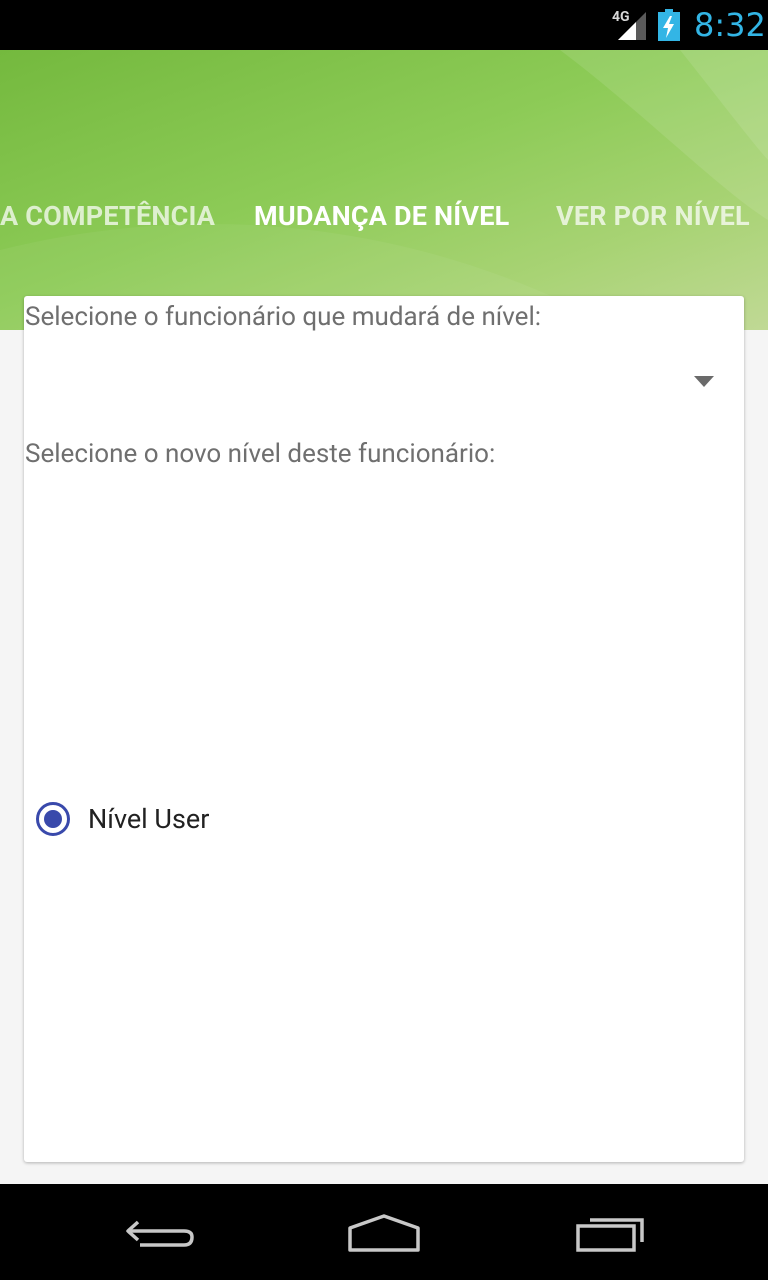  I want to click on tab-mudanca-de-nivel: MUDANÇA DE NÍVEL, so click(381, 216).